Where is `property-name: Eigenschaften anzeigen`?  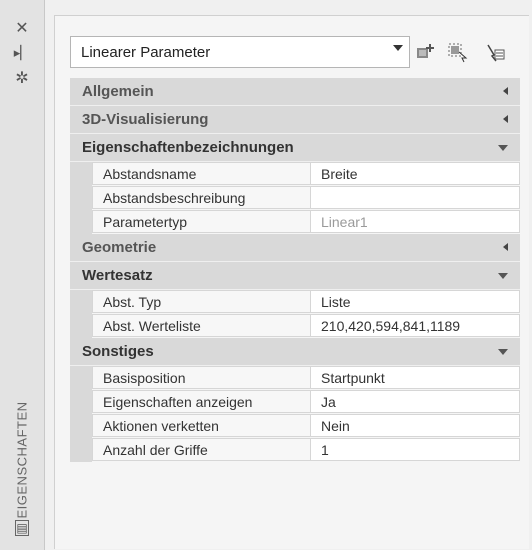 property-name: Eigenschaften anzeigen is located at coordinates (201, 401).